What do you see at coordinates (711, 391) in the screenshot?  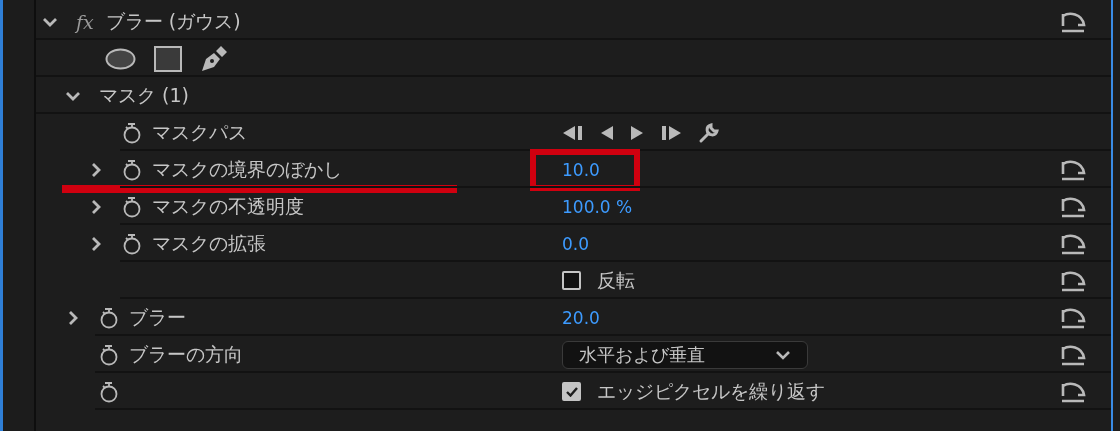 I see `checkbox-label: エッジピクセルを繰り返す` at bounding box center [711, 391].